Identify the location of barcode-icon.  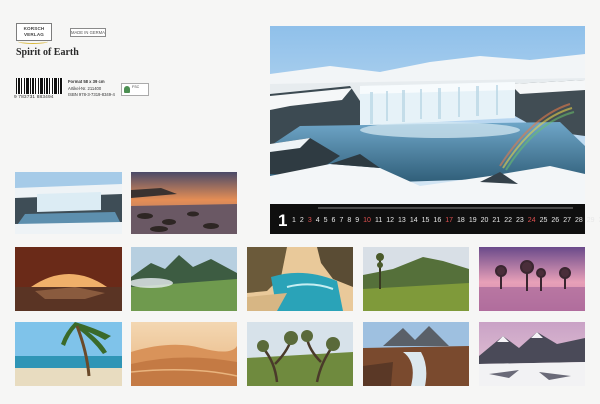
(39, 86).